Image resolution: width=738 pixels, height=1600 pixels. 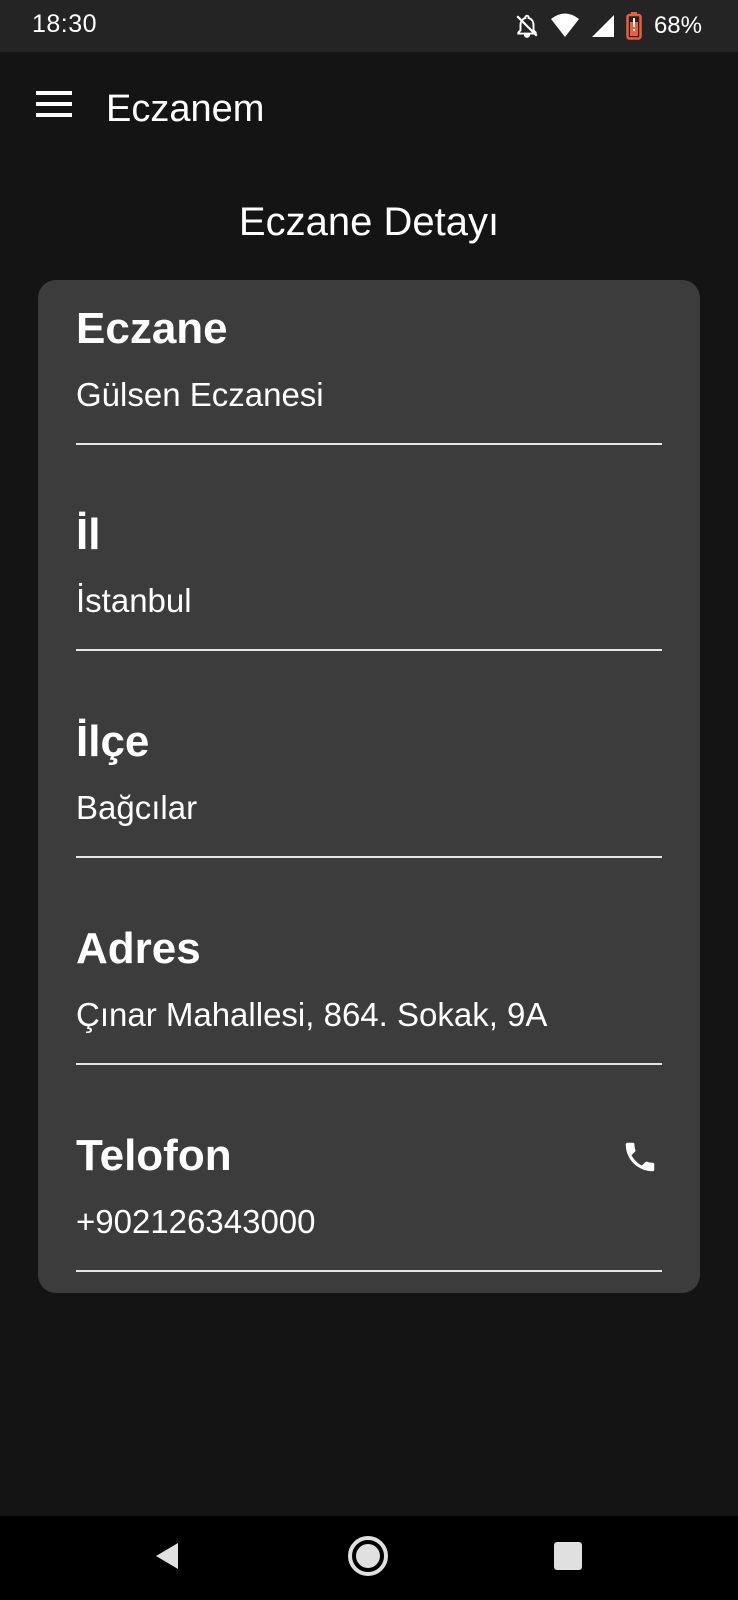 I want to click on system-nav-bar, so click(x=369, y=1558).